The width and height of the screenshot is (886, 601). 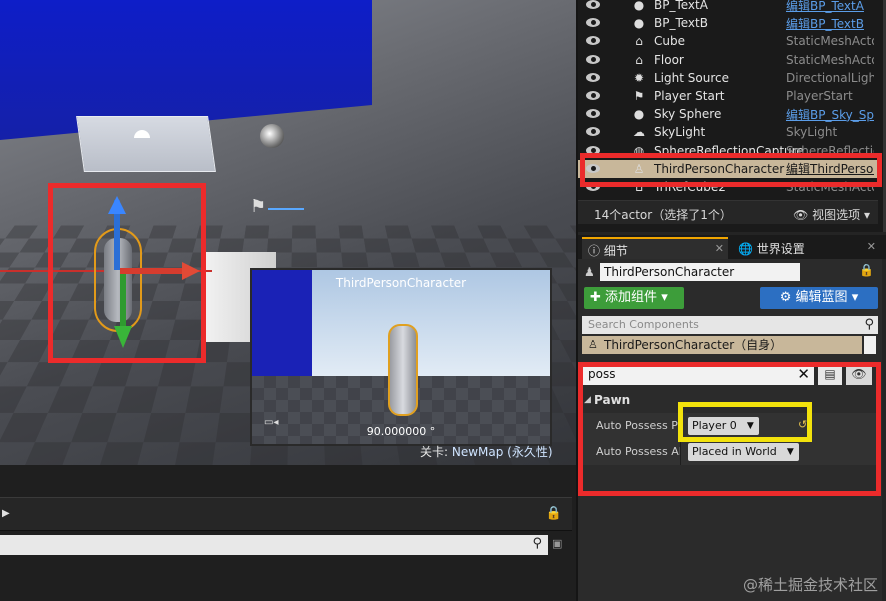 I want to click on root-component-row: ♙ ThirdPersonCharacter（自身）, so click(x=722, y=345).